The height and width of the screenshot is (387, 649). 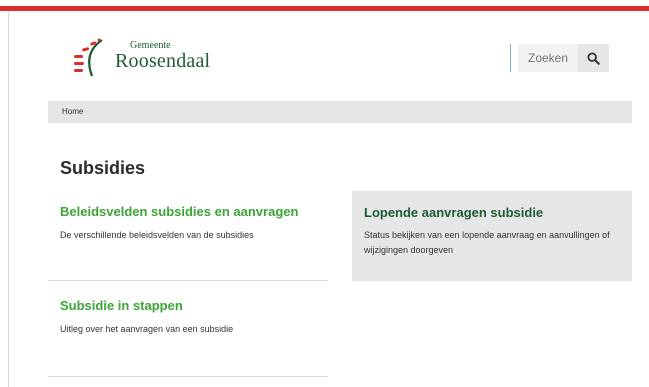 I want to click on search-input, so click(x=548, y=58).